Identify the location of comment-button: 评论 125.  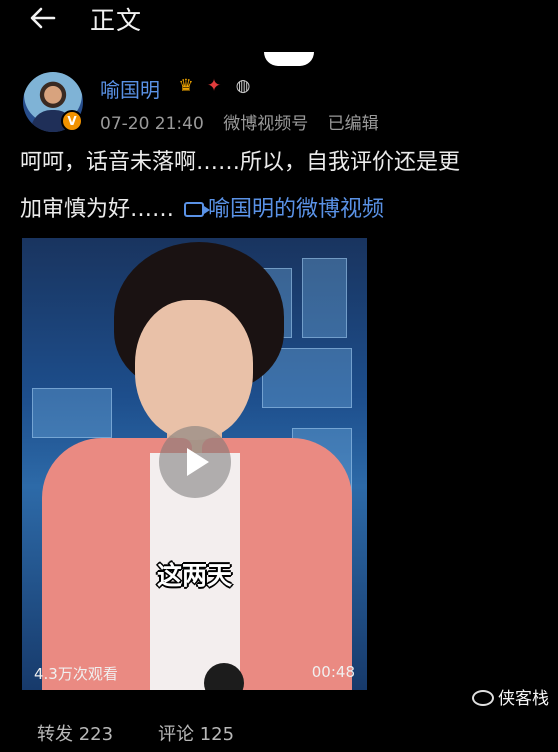
(196, 733).